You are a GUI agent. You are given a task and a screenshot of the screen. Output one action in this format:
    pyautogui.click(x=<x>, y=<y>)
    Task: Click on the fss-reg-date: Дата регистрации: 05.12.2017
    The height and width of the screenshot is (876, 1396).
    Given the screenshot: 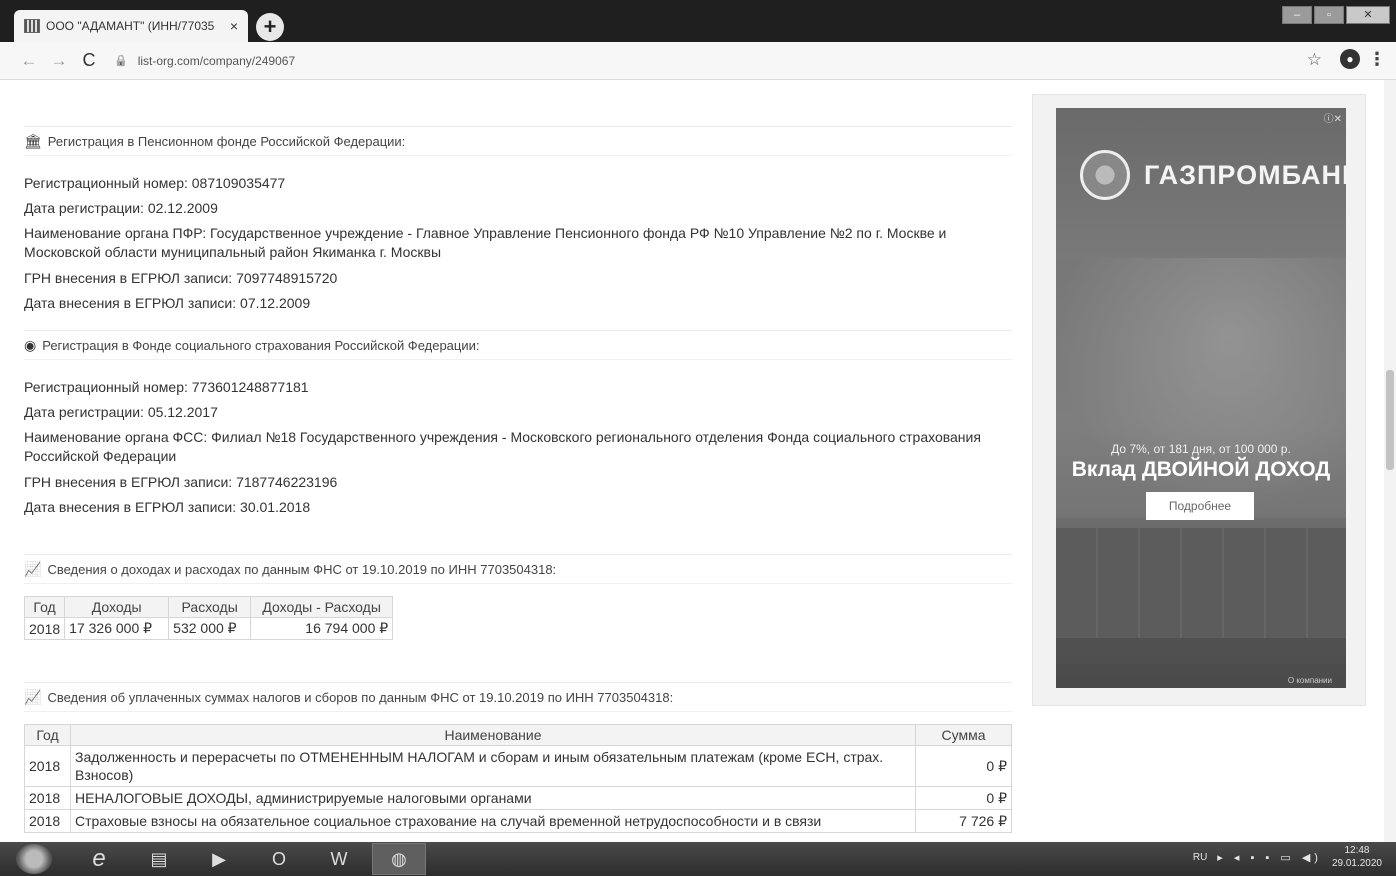 What is the action you would take?
    pyautogui.click(x=121, y=412)
    